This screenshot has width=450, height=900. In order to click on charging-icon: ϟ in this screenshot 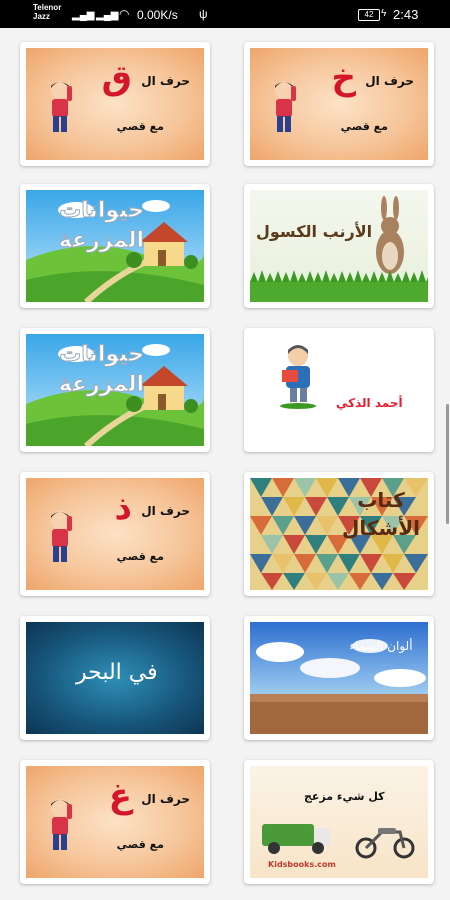, I will do `click(384, 13)`.